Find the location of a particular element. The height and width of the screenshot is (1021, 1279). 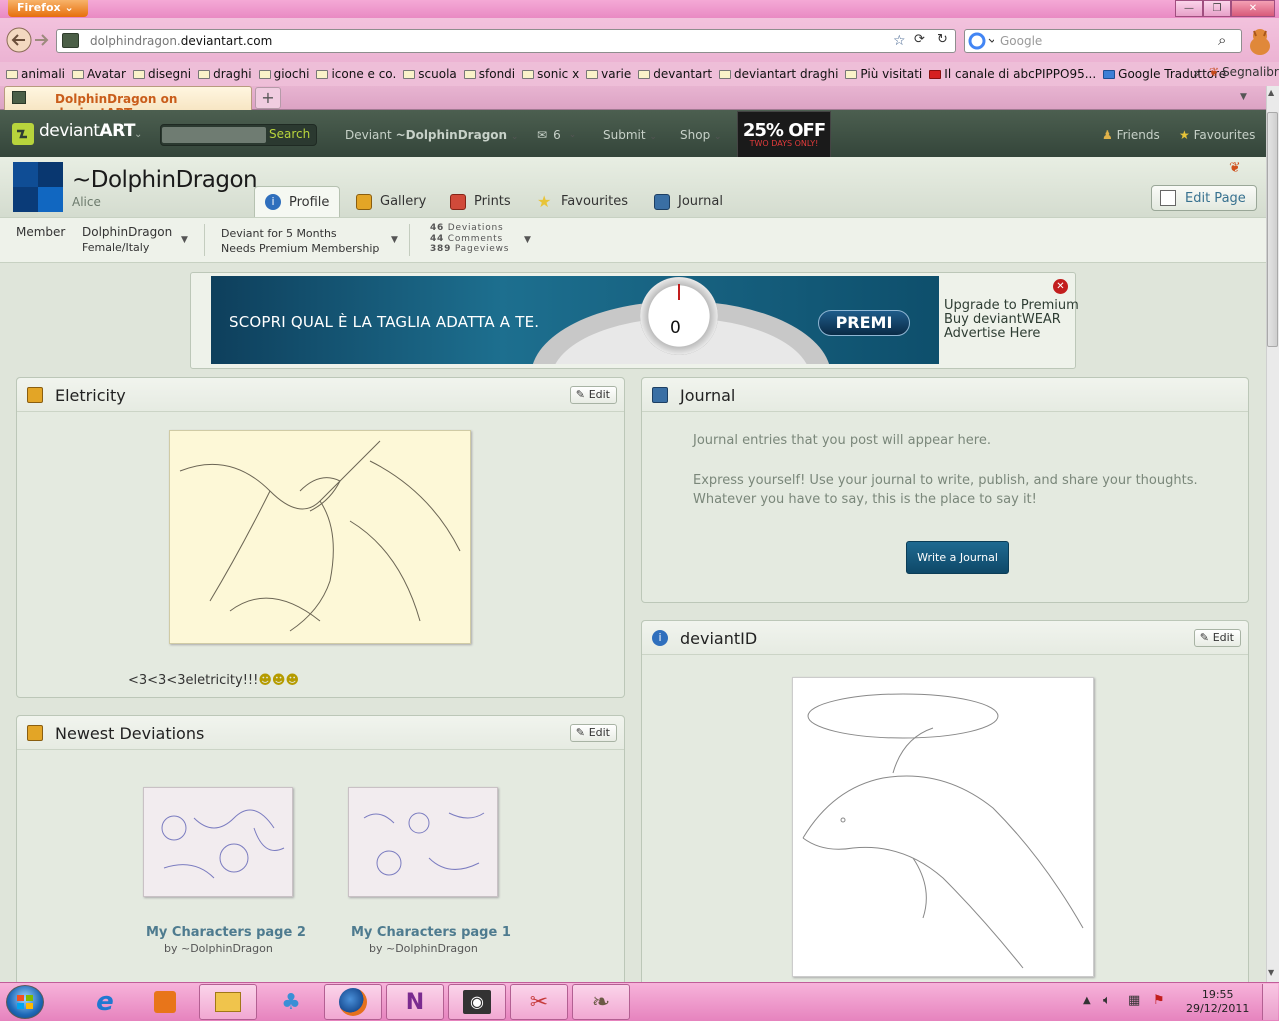

bookmark-item: Avatar is located at coordinates (99, 74).